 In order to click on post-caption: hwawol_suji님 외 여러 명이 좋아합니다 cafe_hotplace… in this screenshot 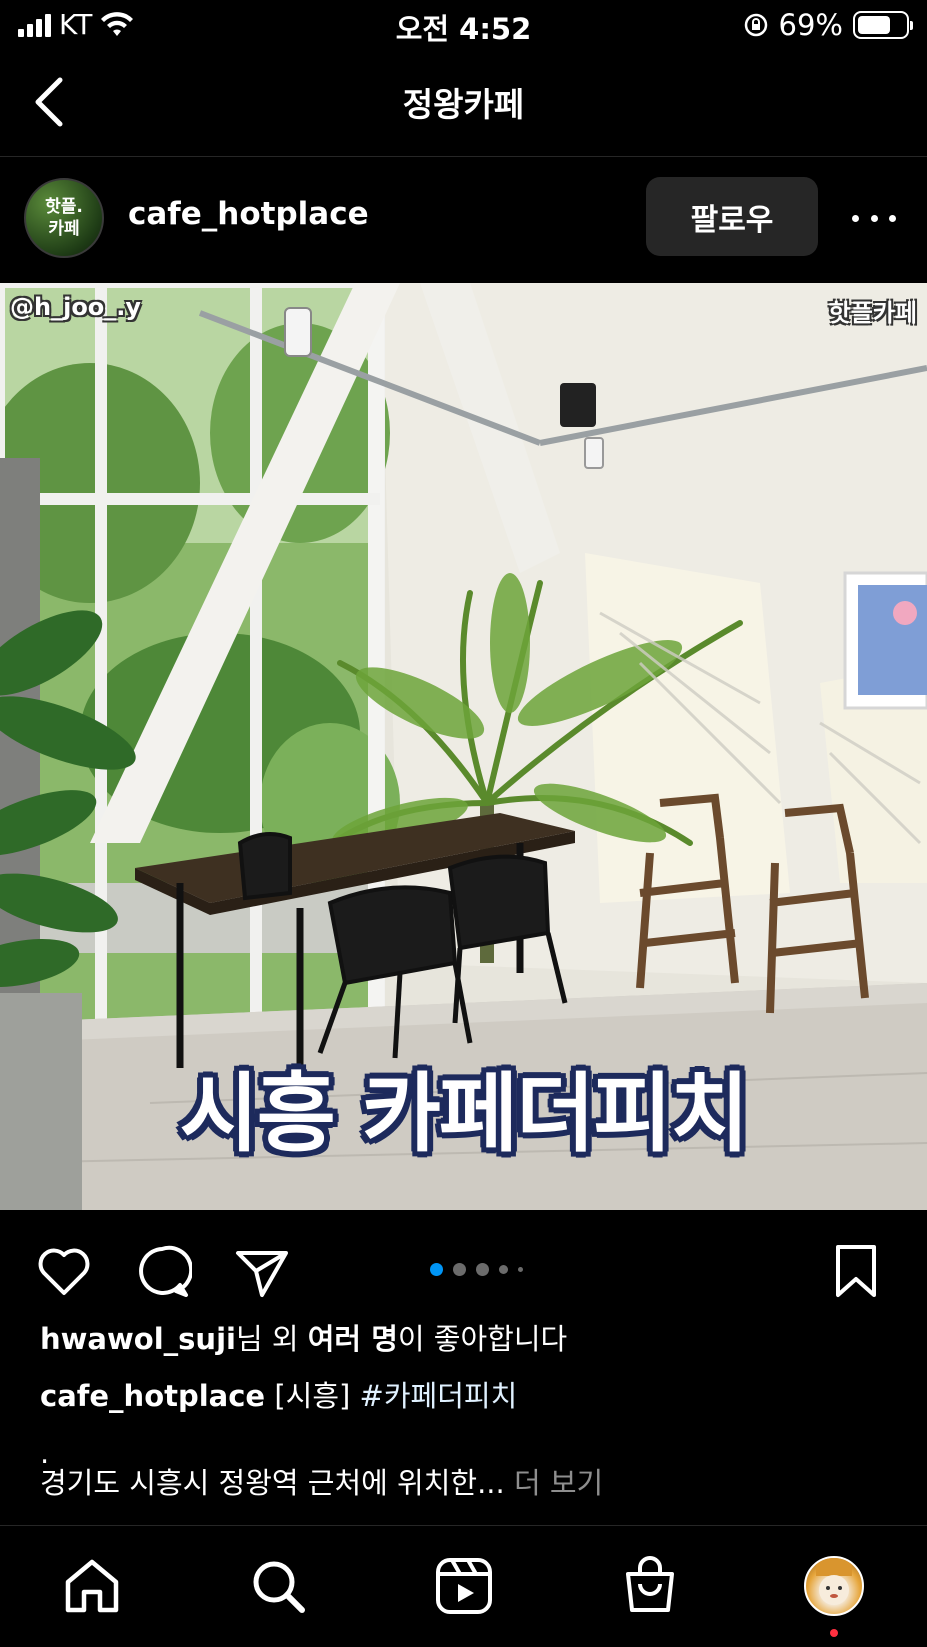, I will do `click(470, 1425)`.